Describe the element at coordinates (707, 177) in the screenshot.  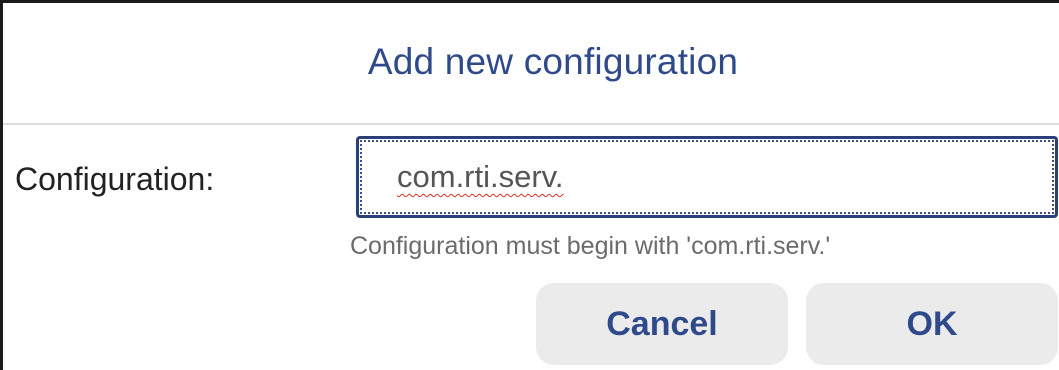
I see `configuration-input: com.rti.serv.` at that location.